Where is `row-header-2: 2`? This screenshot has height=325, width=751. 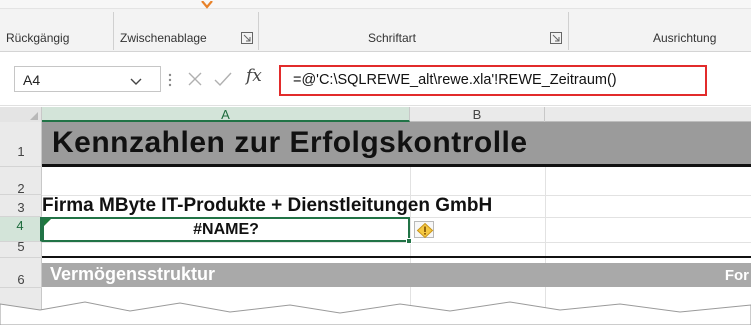 row-header-2: 2 is located at coordinates (21, 181).